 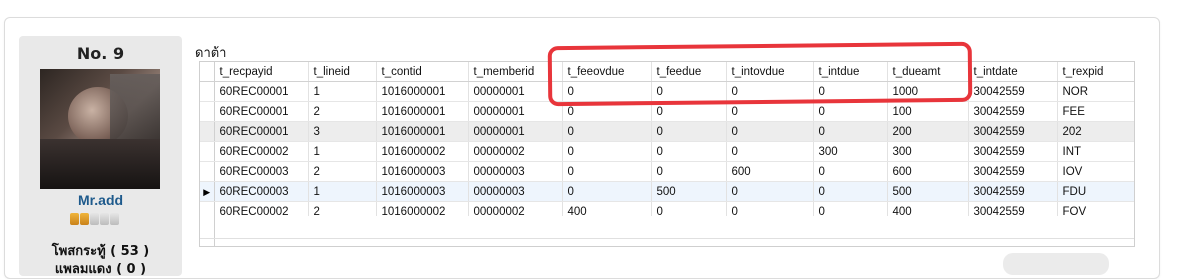 I want to click on cell-t-rexpid: IOV, so click(x=1095, y=171).